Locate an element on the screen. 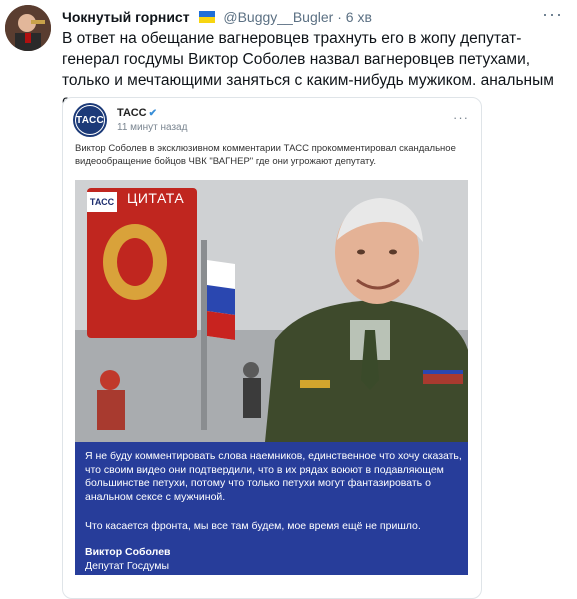  card-source-name: ТАСС ✔ is located at coordinates (137, 113).